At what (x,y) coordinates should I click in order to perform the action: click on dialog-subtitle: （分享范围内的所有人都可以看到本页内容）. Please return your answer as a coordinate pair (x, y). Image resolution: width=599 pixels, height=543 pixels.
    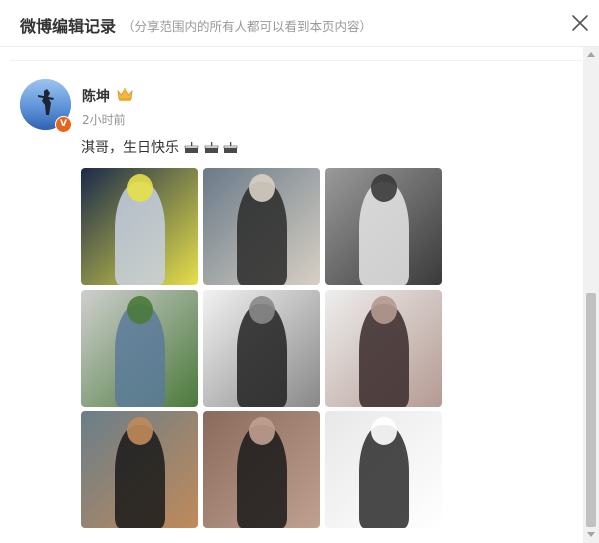
    Looking at the image, I should click on (247, 26).